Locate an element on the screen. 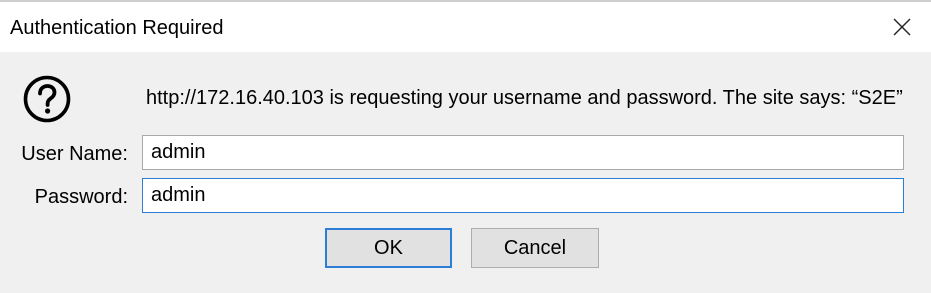 The height and width of the screenshot is (293, 931). password-label: Password: is located at coordinates (81, 197).